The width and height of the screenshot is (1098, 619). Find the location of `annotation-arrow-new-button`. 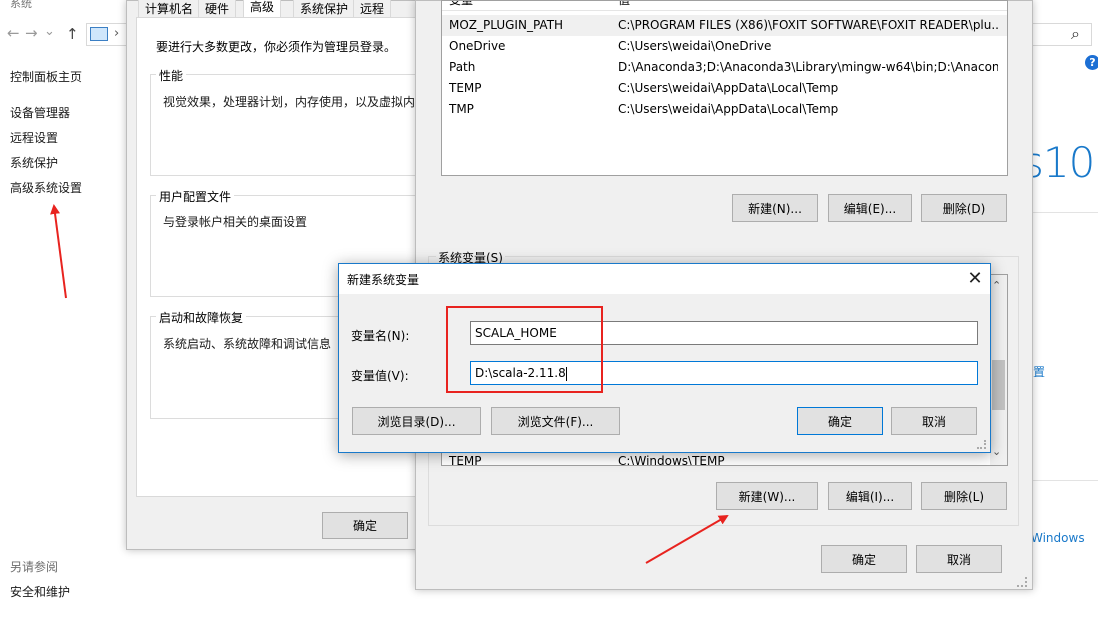

annotation-arrow-new-button is located at coordinates (687, 539).